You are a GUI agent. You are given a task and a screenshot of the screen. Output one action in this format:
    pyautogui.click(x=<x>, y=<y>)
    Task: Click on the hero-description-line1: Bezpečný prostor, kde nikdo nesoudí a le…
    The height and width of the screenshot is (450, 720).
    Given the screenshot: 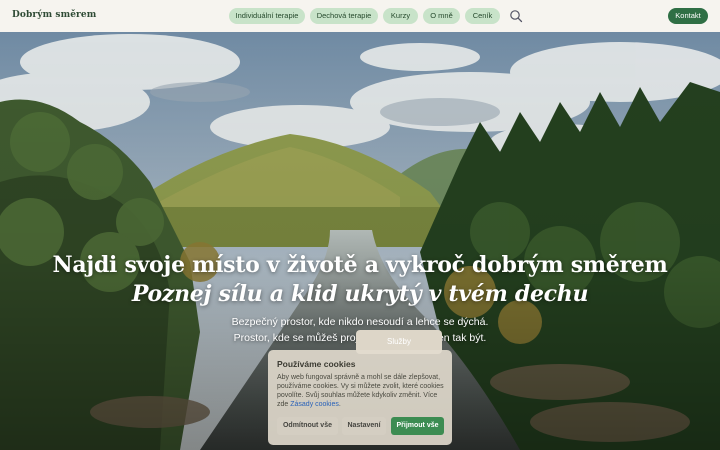 What is the action you would take?
    pyautogui.click(x=360, y=322)
    